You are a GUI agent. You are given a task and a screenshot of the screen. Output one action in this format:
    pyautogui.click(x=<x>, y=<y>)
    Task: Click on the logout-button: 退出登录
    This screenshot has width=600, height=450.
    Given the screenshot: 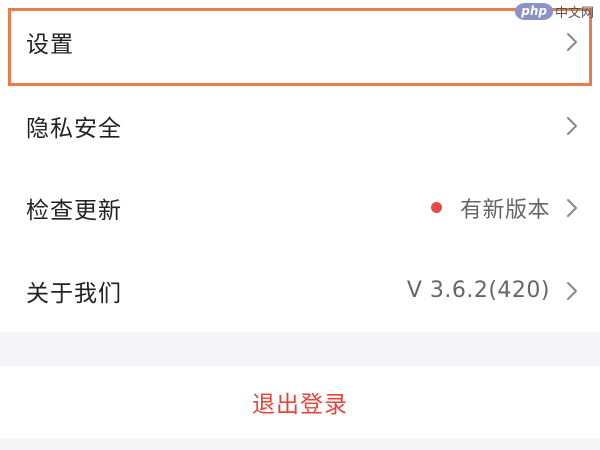 What is the action you would take?
    pyautogui.click(x=300, y=402)
    